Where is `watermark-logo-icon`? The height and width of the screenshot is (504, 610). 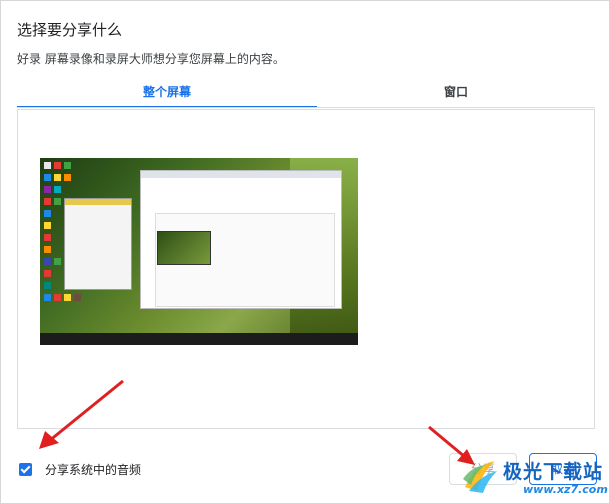 watermark-logo-icon is located at coordinates (480, 477).